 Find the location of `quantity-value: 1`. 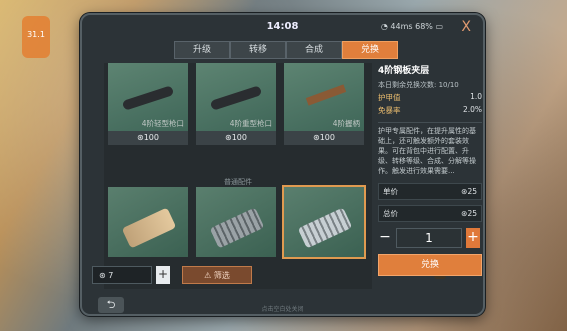

quantity-value: 1 is located at coordinates (429, 238).